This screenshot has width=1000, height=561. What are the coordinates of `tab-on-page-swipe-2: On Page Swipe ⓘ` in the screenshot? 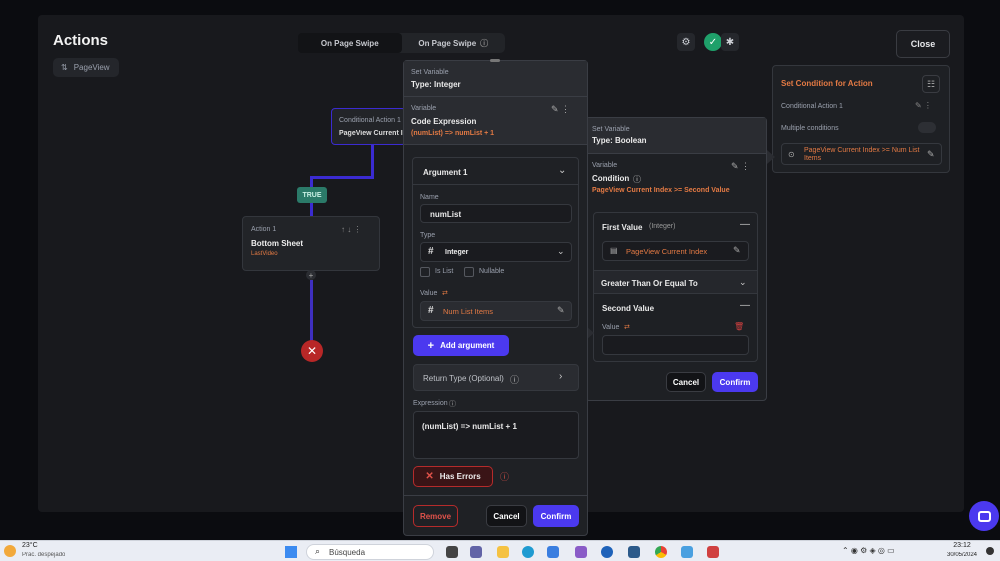 It's located at (454, 43).